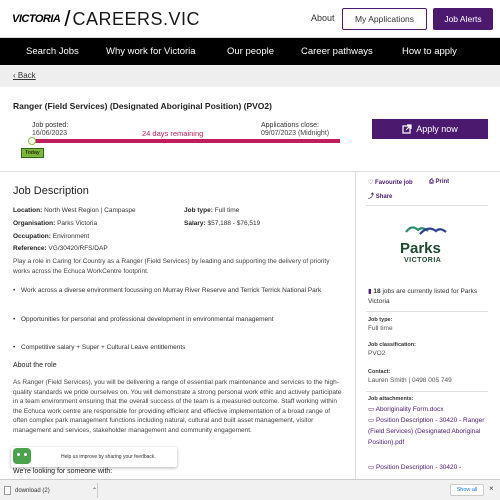 Image resolution: width=500 pixels, height=500 pixels. Describe the element at coordinates (50, 133) in the screenshot. I see `posted-date: 16/06/2023` at that location.